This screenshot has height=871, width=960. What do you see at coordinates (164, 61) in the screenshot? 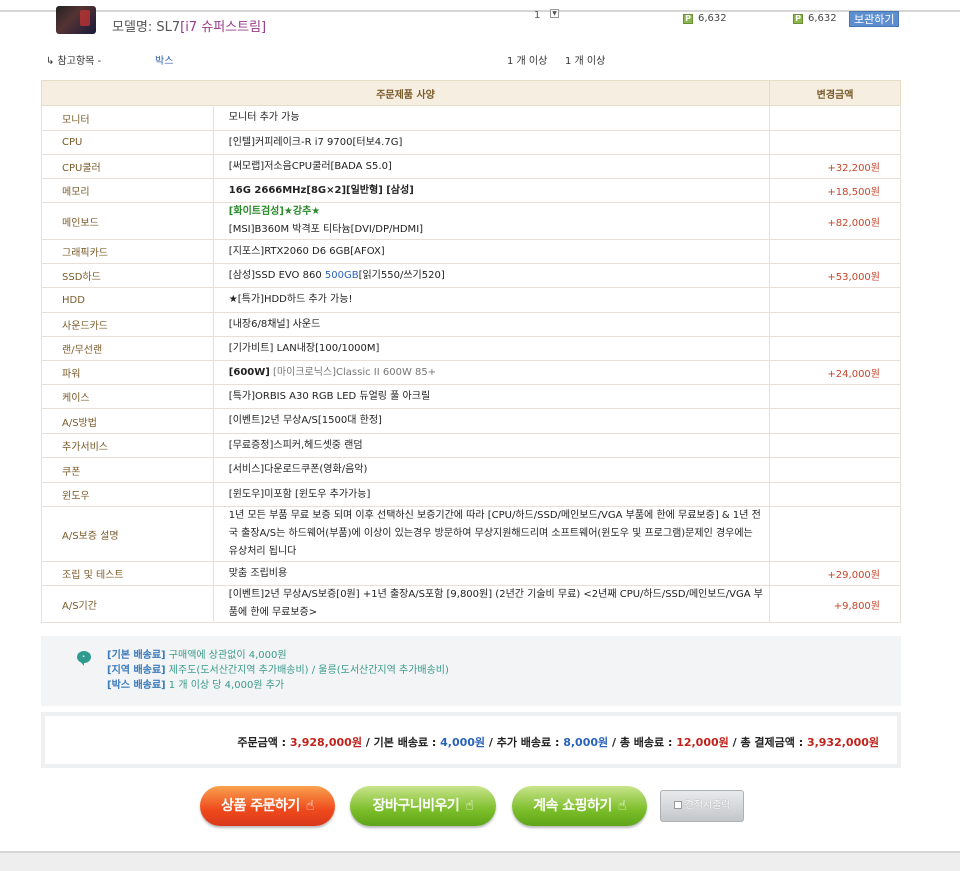
I see `reference-box: 박스` at bounding box center [164, 61].